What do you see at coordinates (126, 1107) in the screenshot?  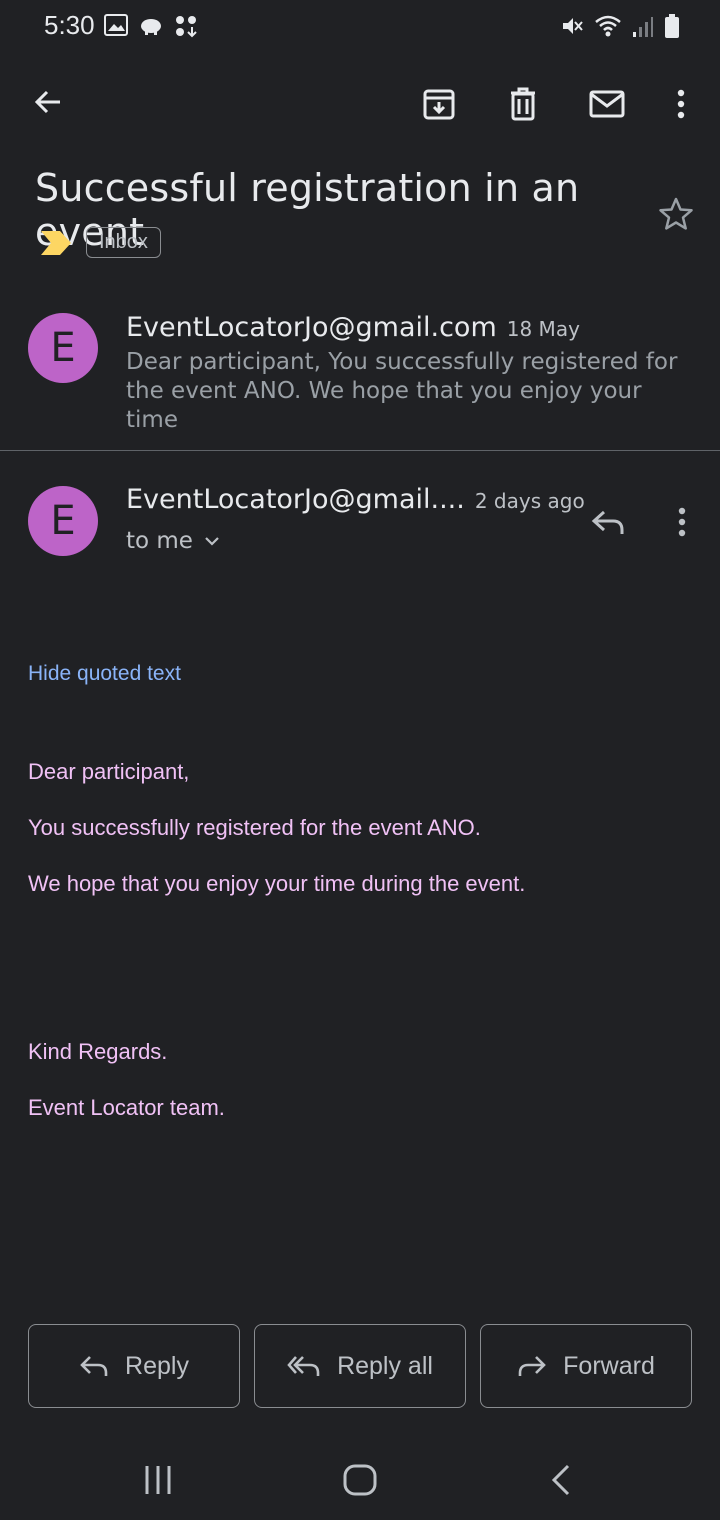 I see `body-line: Event Locator team.` at bounding box center [126, 1107].